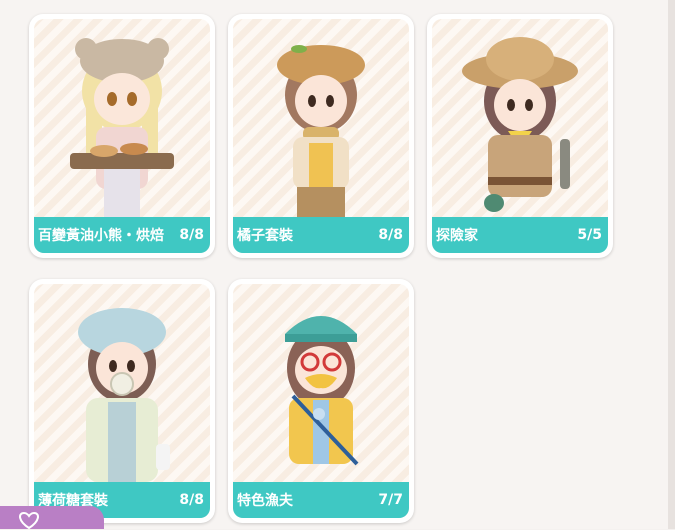 Image resolution: width=675 pixels, height=530 pixels. What do you see at coordinates (321, 500) in the screenshot?
I see `outfit-label-bar: 特色漁夫 7/7` at bounding box center [321, 500].